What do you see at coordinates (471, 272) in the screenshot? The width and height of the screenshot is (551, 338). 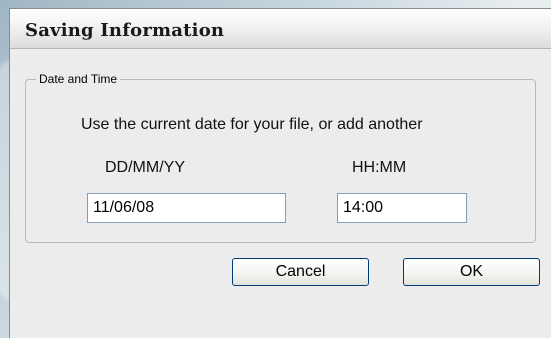 I see `ok-button: OK` at bounding box center [471, 272].